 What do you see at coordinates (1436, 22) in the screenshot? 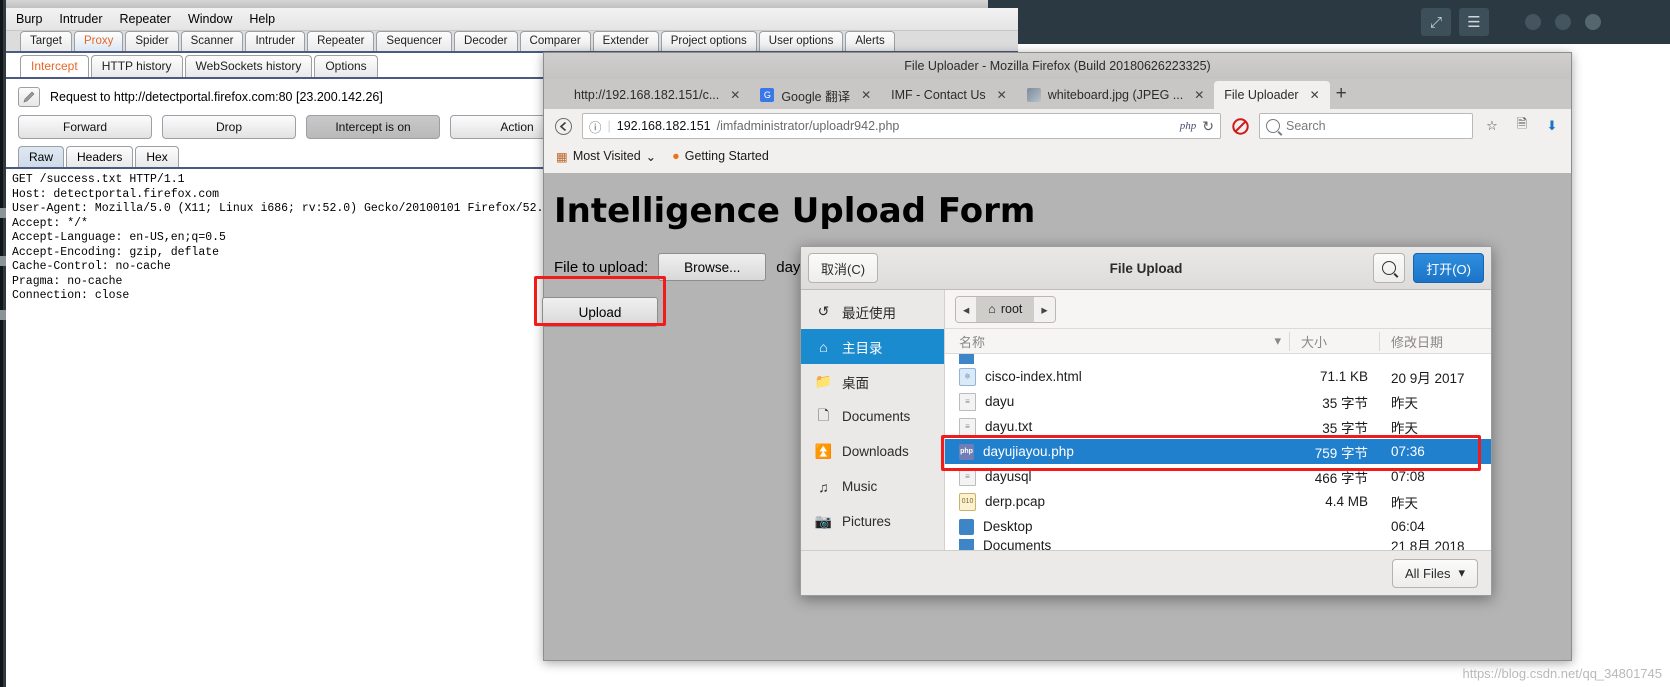
I see `maximize-button: ⤢` at bounding box center [1436, 22].